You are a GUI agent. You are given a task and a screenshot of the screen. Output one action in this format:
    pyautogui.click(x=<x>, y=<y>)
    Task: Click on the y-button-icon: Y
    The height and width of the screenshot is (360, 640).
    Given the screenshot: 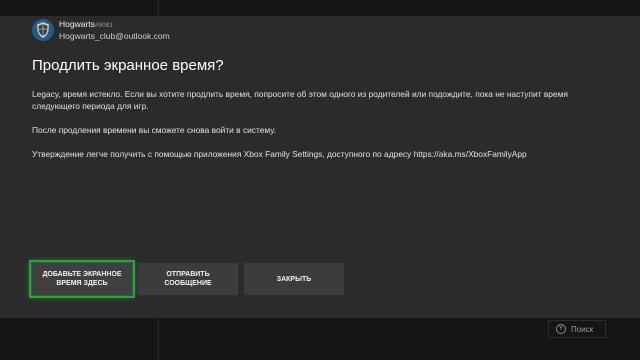 What is the action you would take?
    pyautogui.click(x=561, y=329)
    